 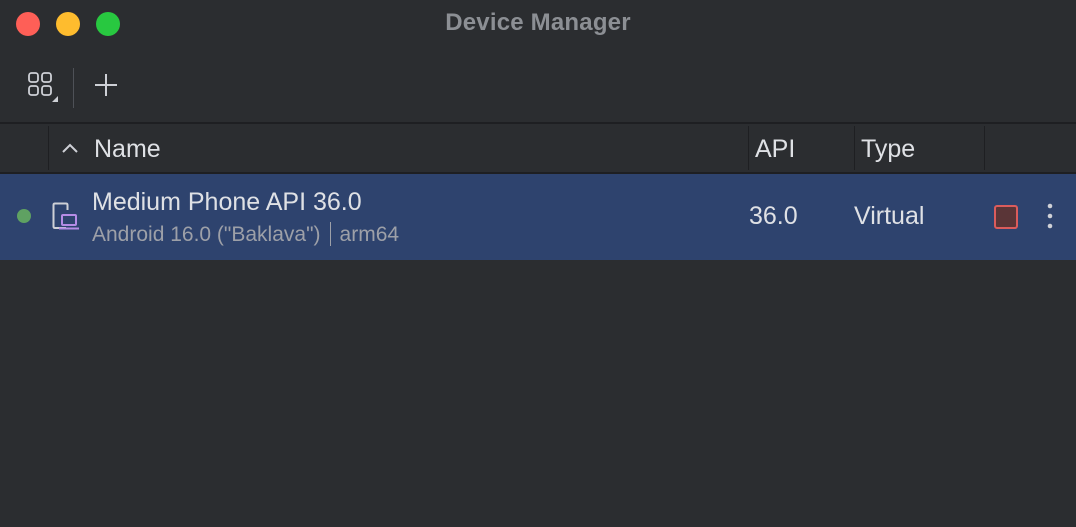 What do you see at coordinates (70, 148) in the screenshot?
I see `sort-ascending-icon` at bounding box center [70, 148].